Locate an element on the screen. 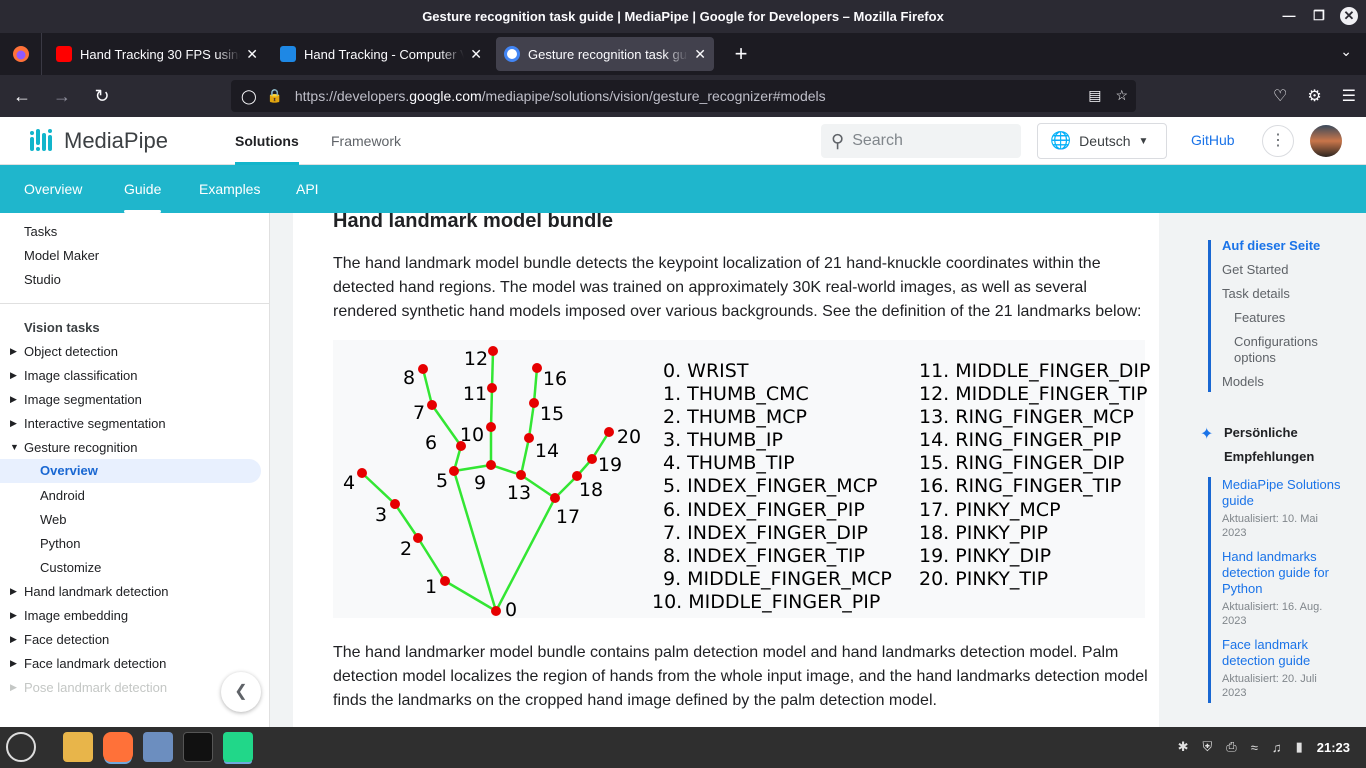 The height and width of the screenshot is (768, 1366). sidebar-item-face-detection: Face detection is located at coordinates (66, 639).